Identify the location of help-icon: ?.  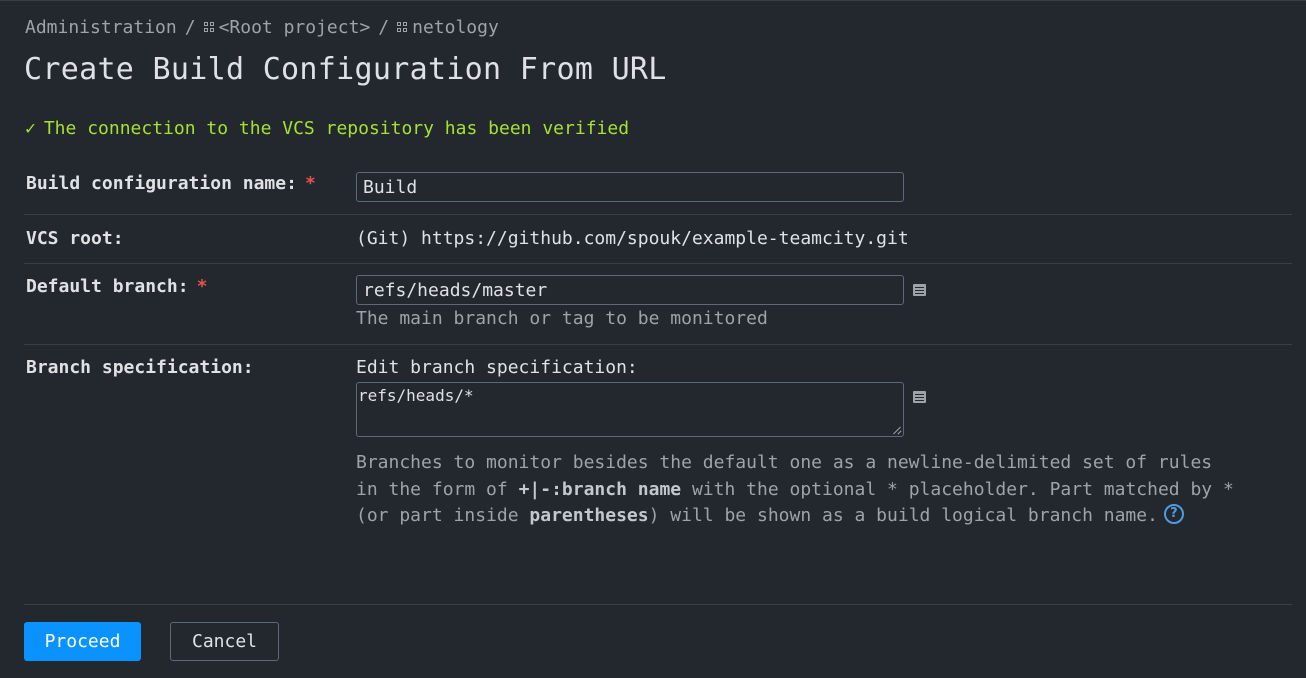
(1173, 514).